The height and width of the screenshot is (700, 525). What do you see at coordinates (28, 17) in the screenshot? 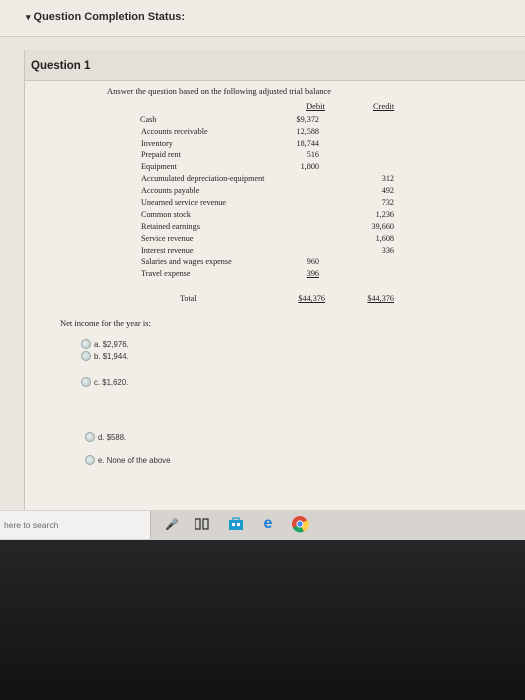
I see `chevron-down-icon: ▾` at bounding box center [28, 17].